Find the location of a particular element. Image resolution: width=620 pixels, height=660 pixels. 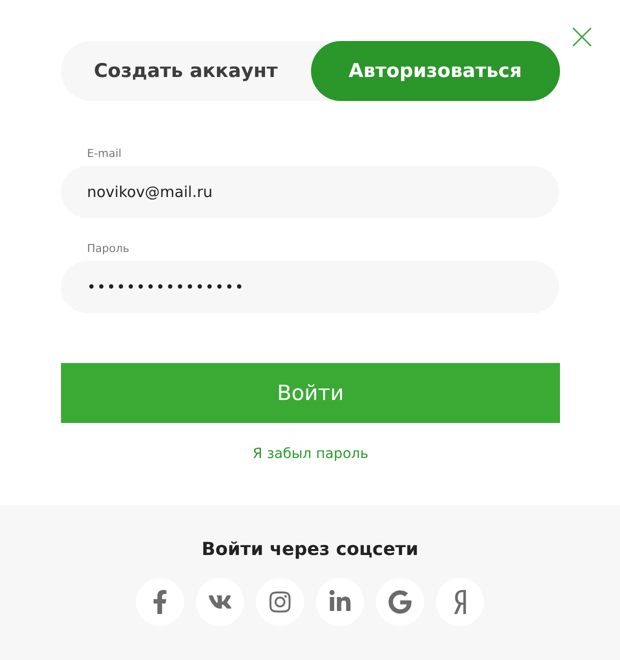

tab: Создать аккаунт is located at coordinates (185, 71).